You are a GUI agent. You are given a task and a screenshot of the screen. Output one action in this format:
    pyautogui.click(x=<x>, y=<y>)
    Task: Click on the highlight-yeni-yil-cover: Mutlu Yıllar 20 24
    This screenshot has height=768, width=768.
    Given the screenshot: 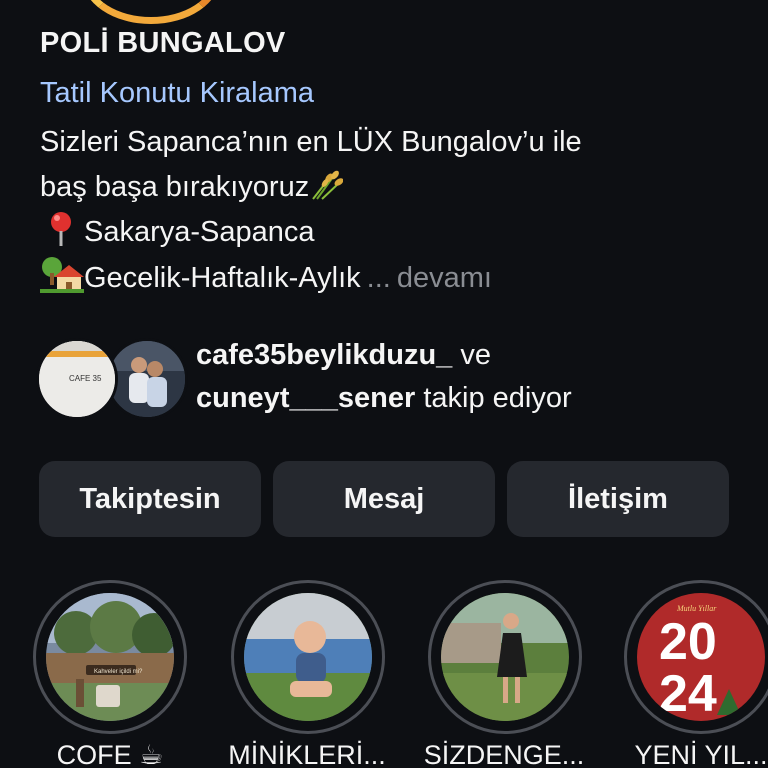 What is the action you would take?
    pyautogui.click(x=701, y=657)
    